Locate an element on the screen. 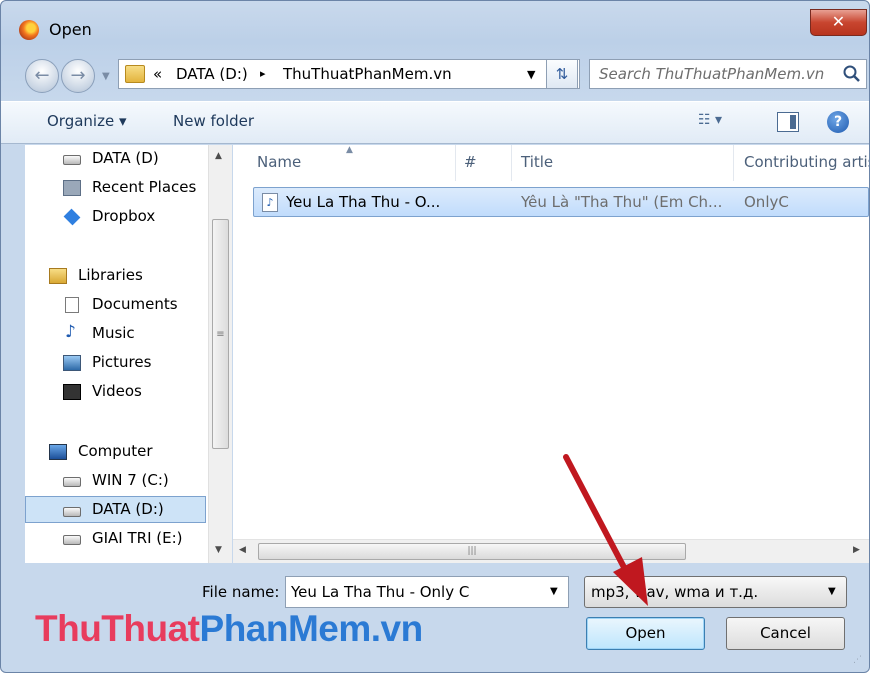  nav-item-computer: Computer is located at coordinates (115, 451).